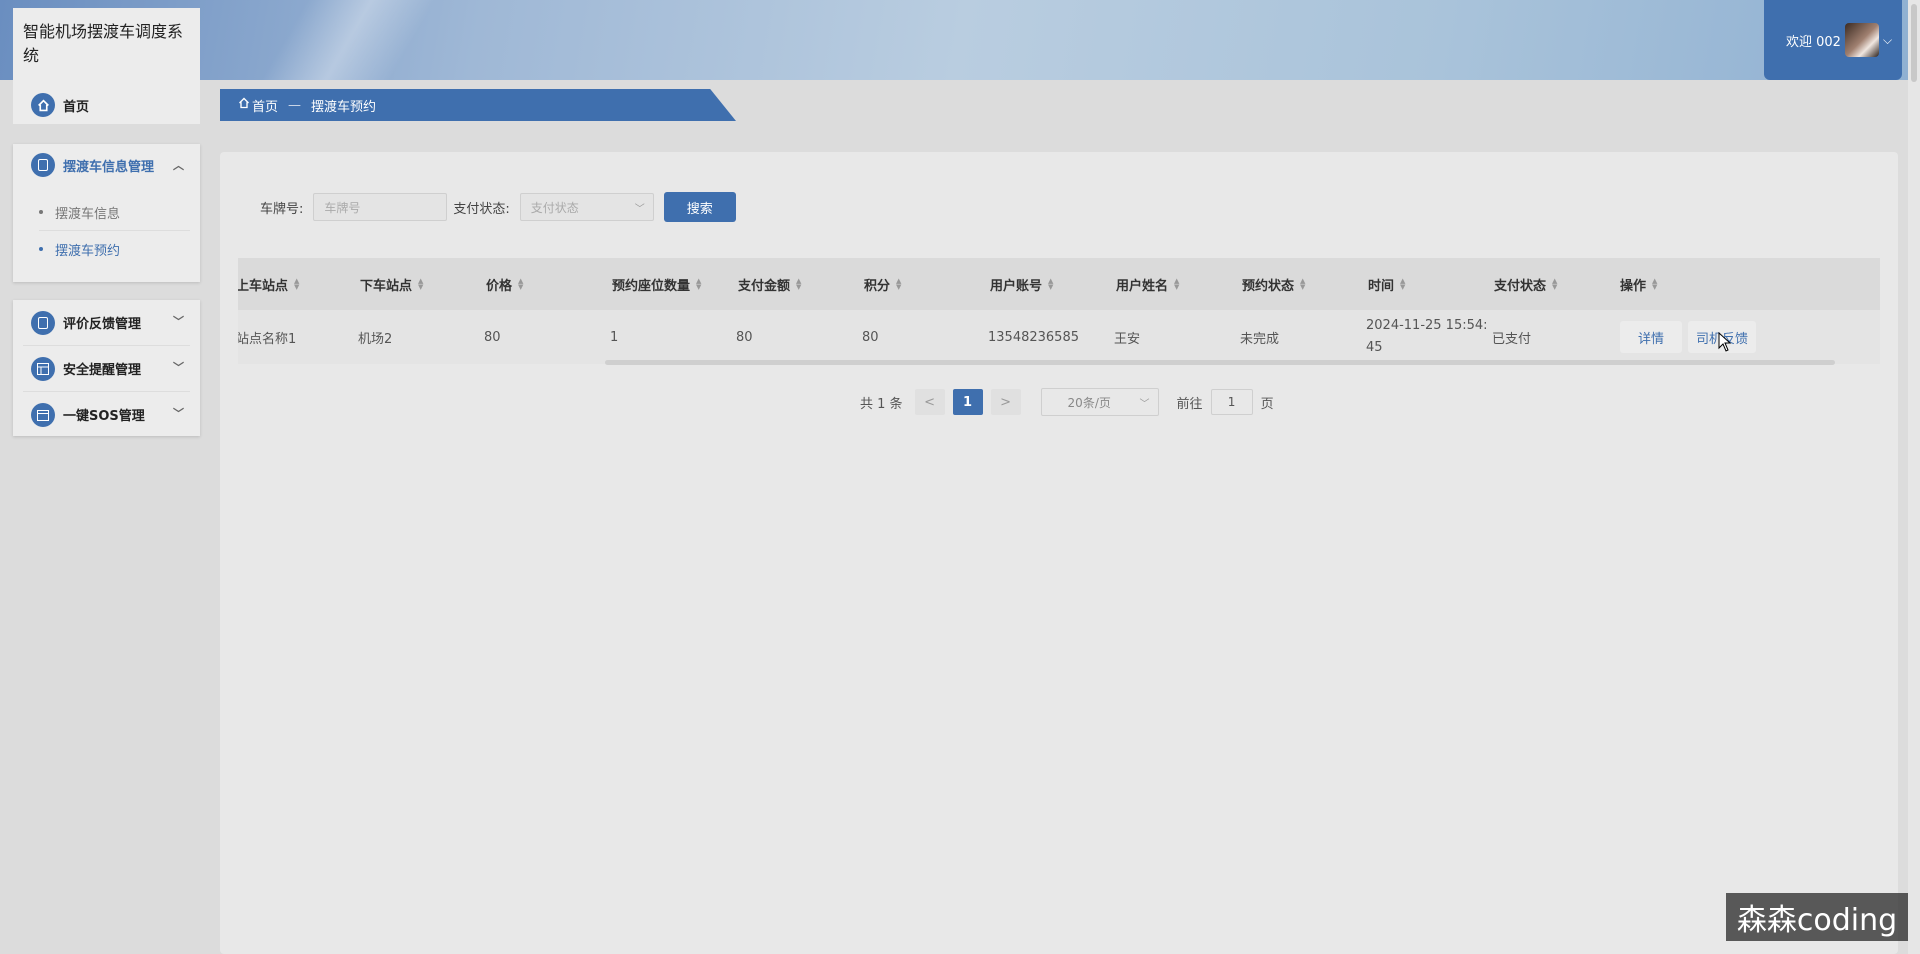  What do you see at coordinates (1861, 40) in the screenshot?
I see `avatar` at bounding box center [1861, 40].